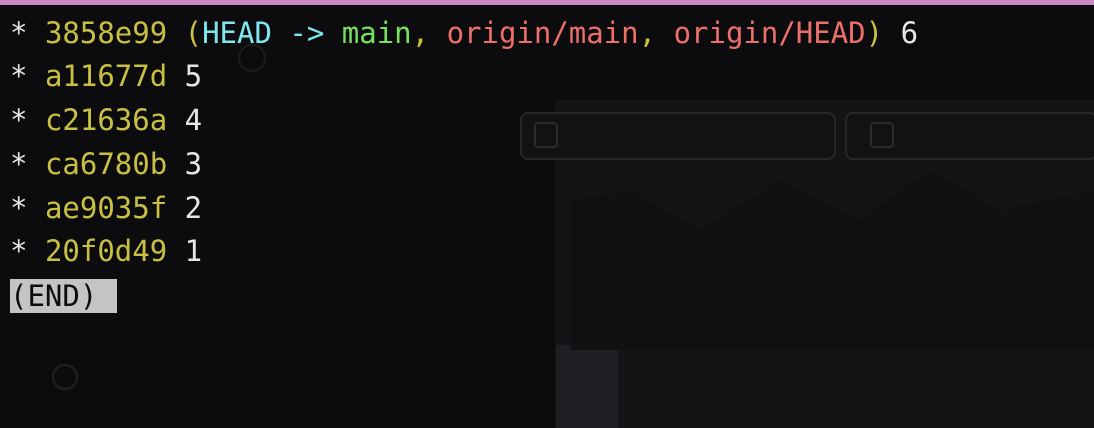  Describe the element at coordinates (193, 33) in the screenshot. I see `ref-open-paren: (` at that location.